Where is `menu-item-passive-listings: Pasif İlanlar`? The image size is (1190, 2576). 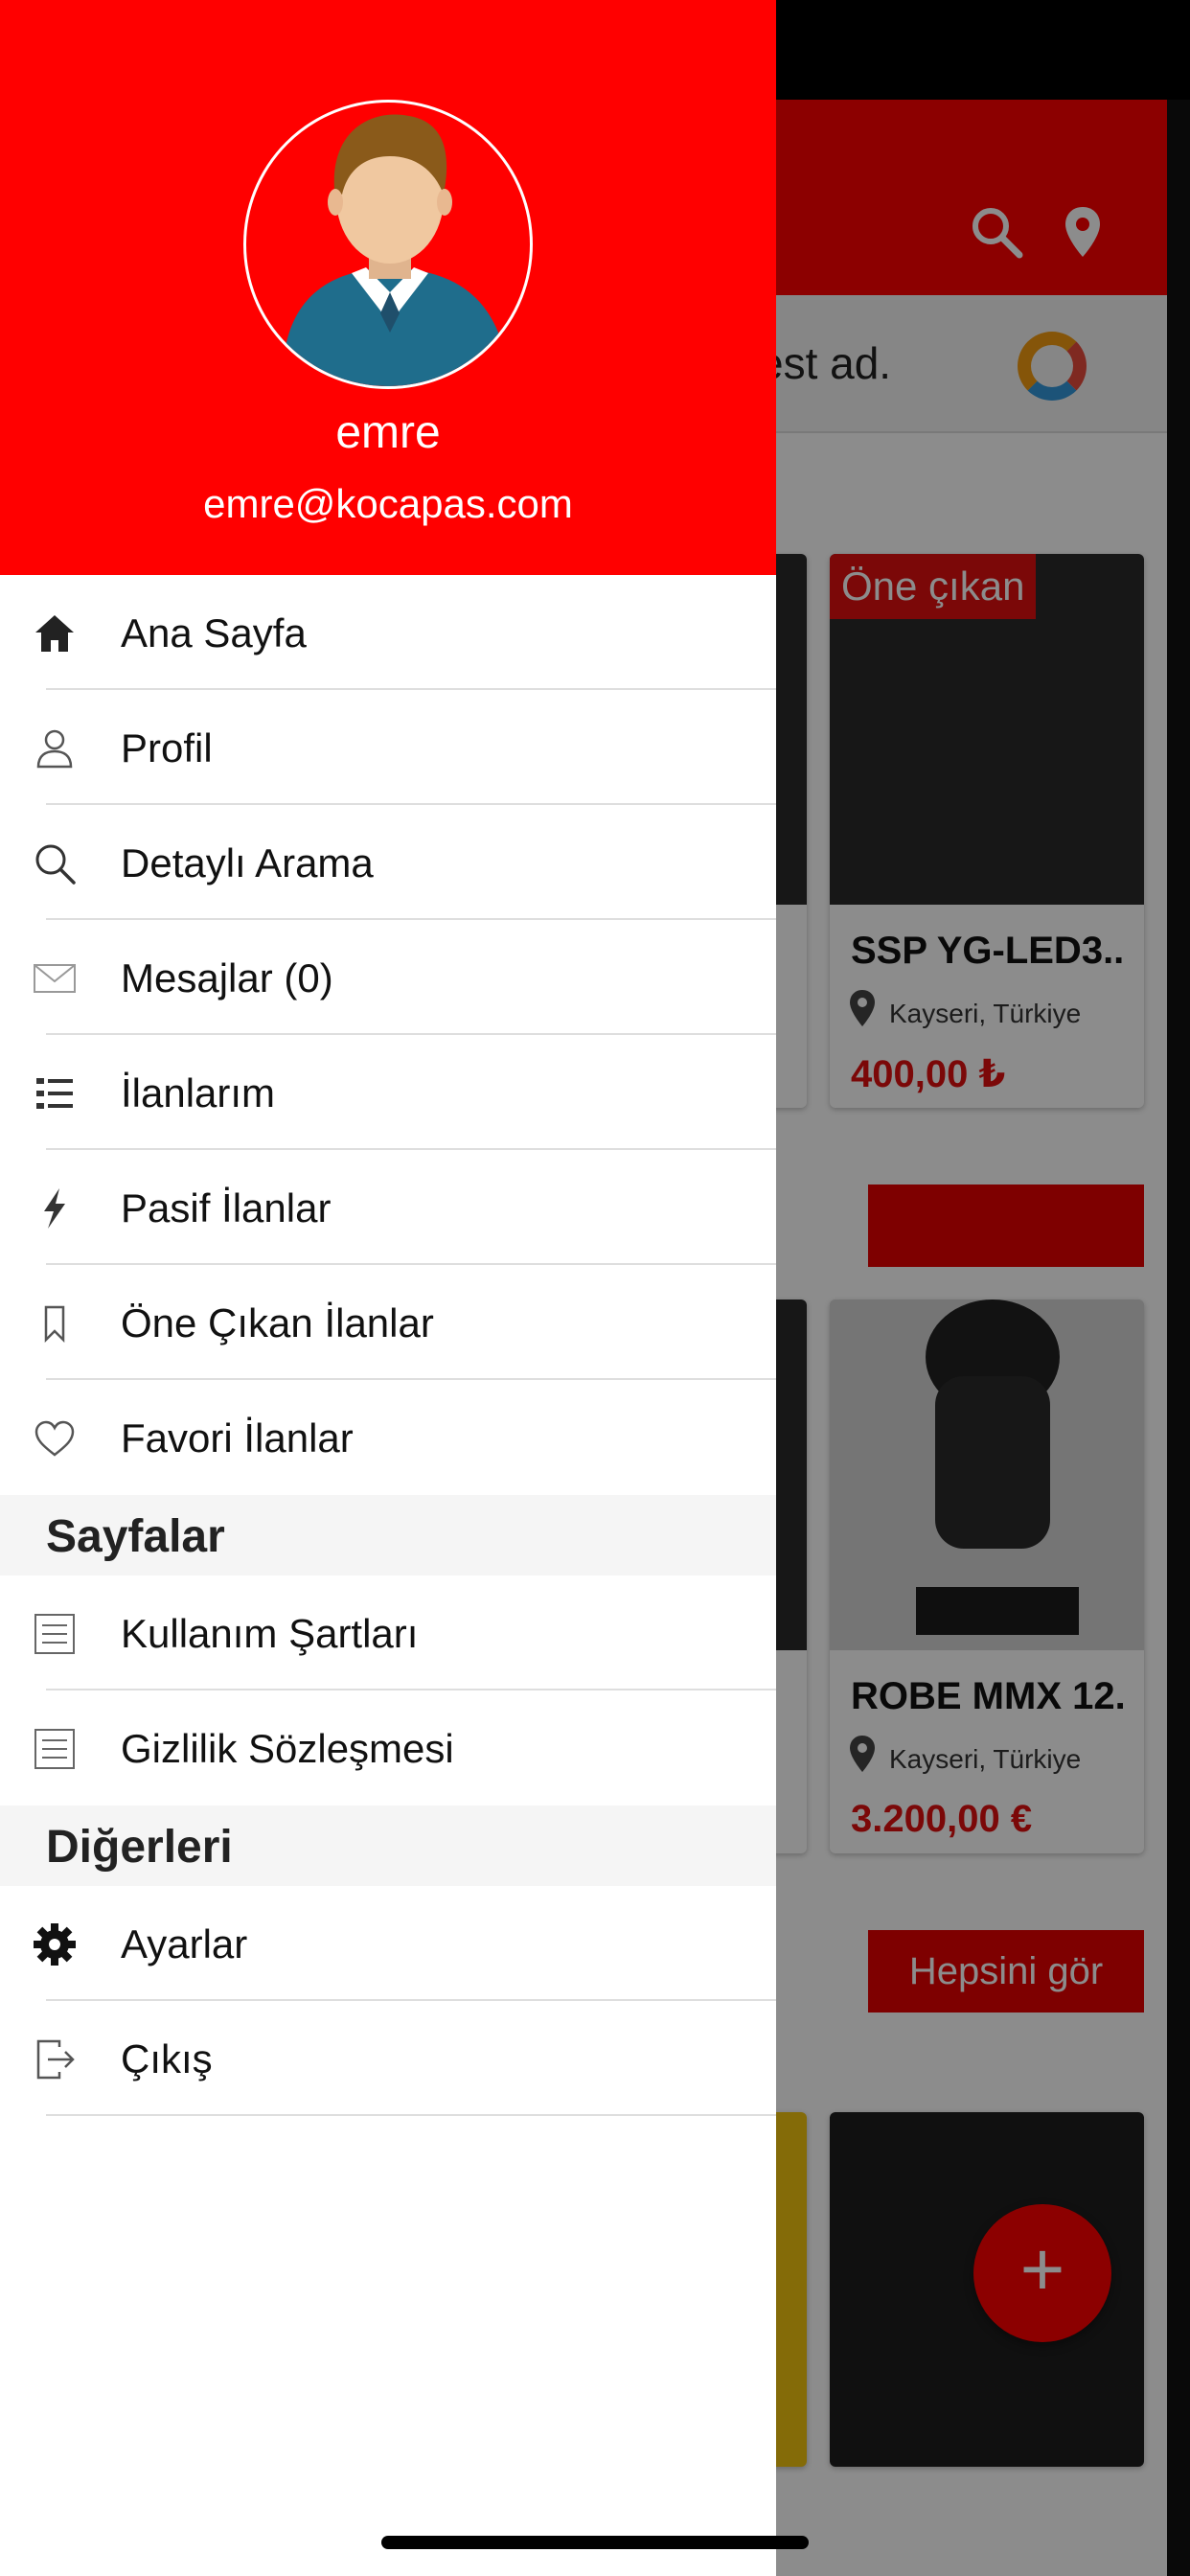
menu-item-passive-listings: Pasif İlanlar is located at coordinates (388, 1207).